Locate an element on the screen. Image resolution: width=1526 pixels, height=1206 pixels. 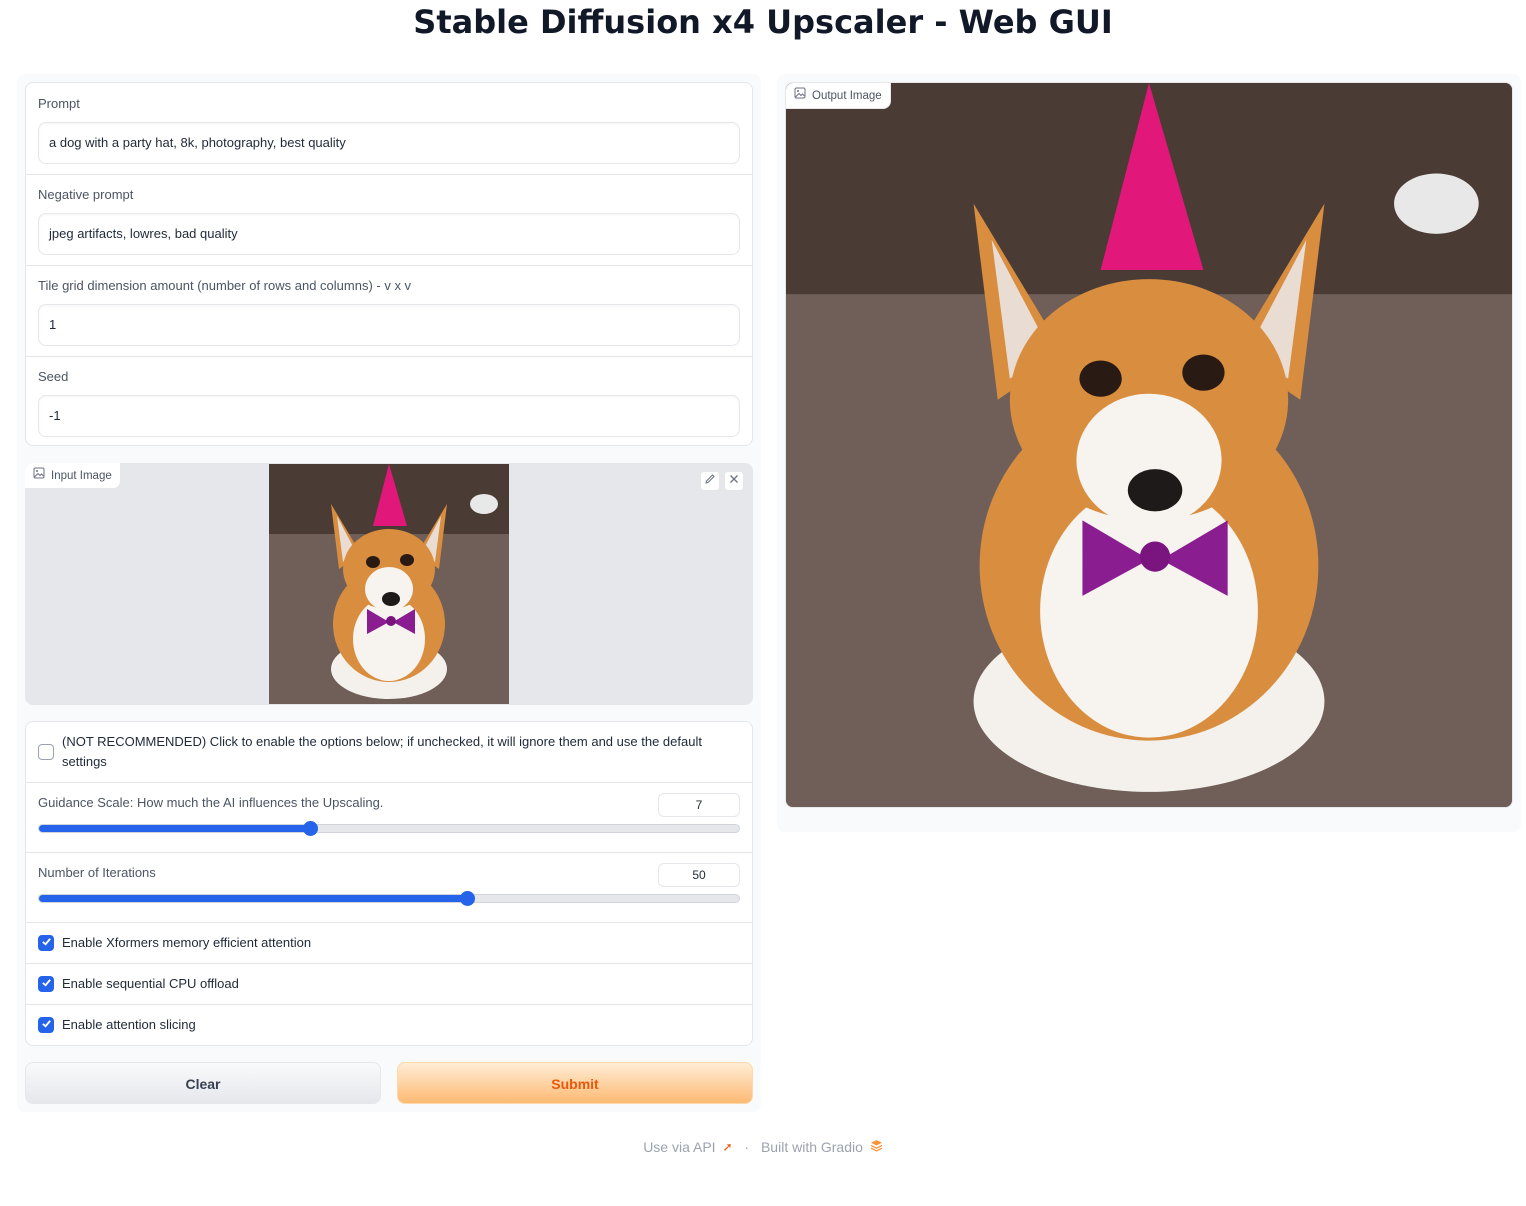
guidance-scale-fill is located at coordinates (175, 828).